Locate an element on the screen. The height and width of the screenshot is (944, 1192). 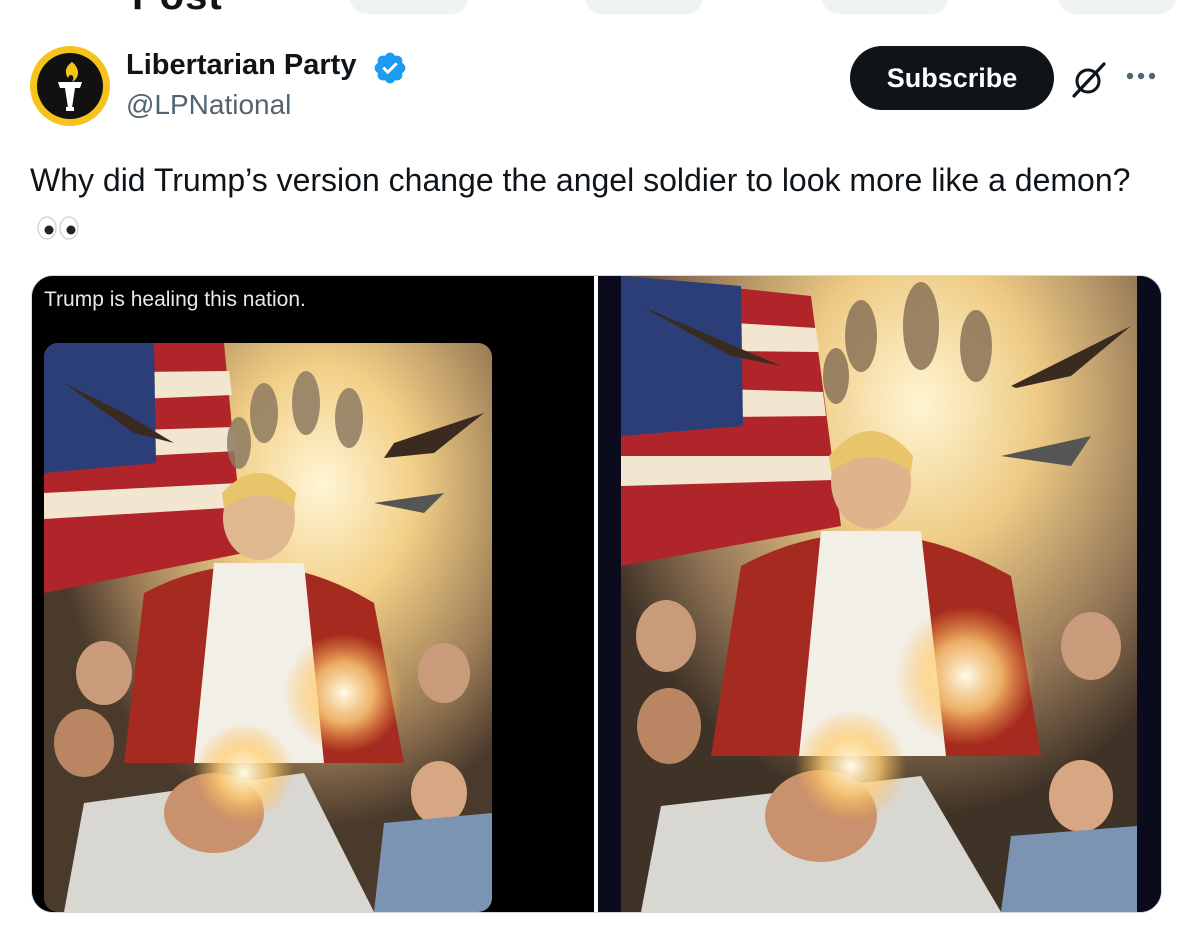
torch-logo-icon is located at coordinates (70, 86).